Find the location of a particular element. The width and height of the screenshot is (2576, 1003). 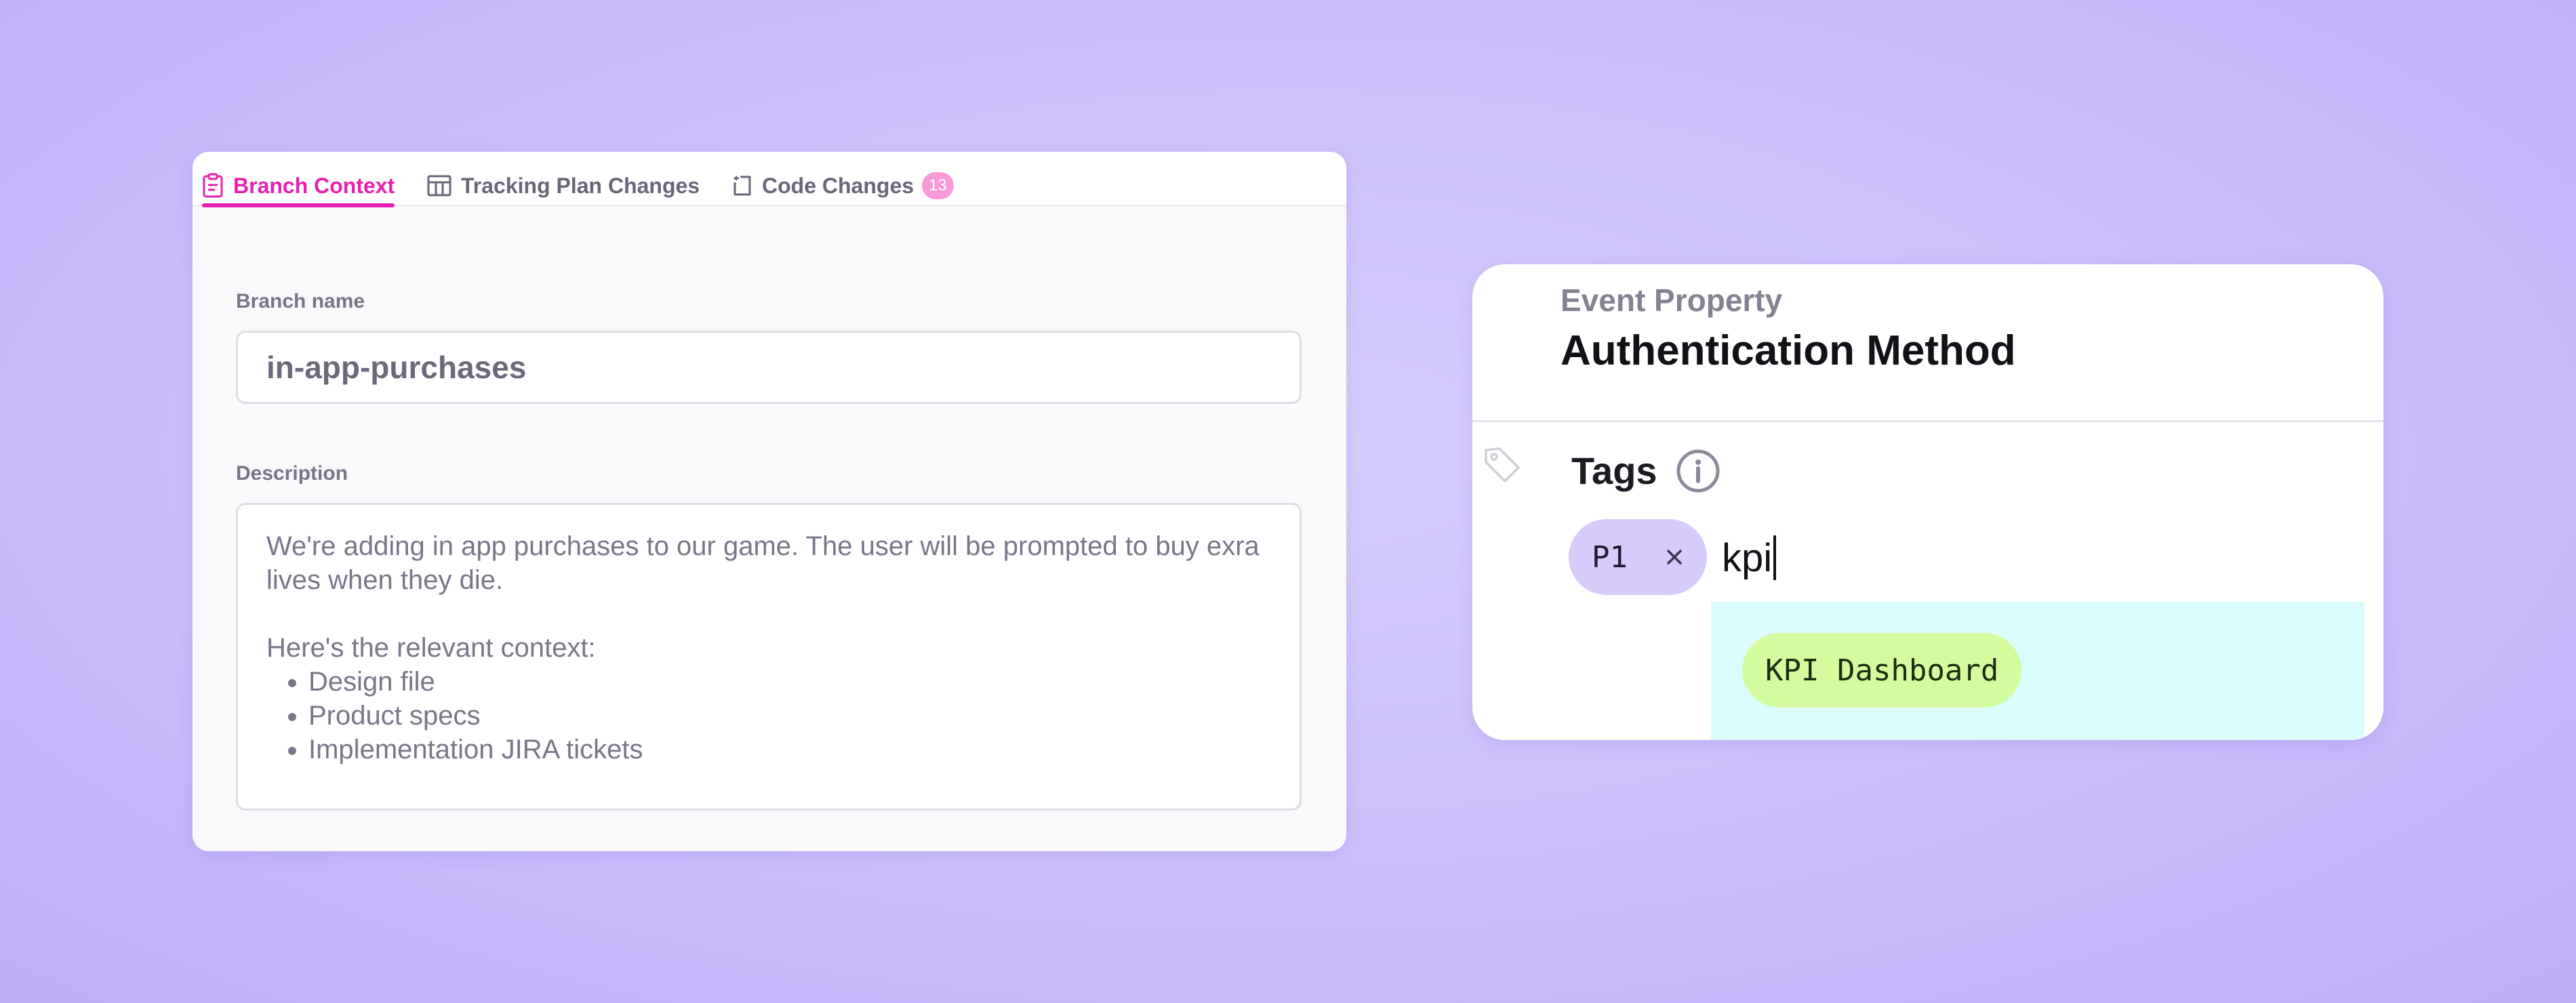

code-changes-count-badge: 13 is located at coordinates (938, 185).